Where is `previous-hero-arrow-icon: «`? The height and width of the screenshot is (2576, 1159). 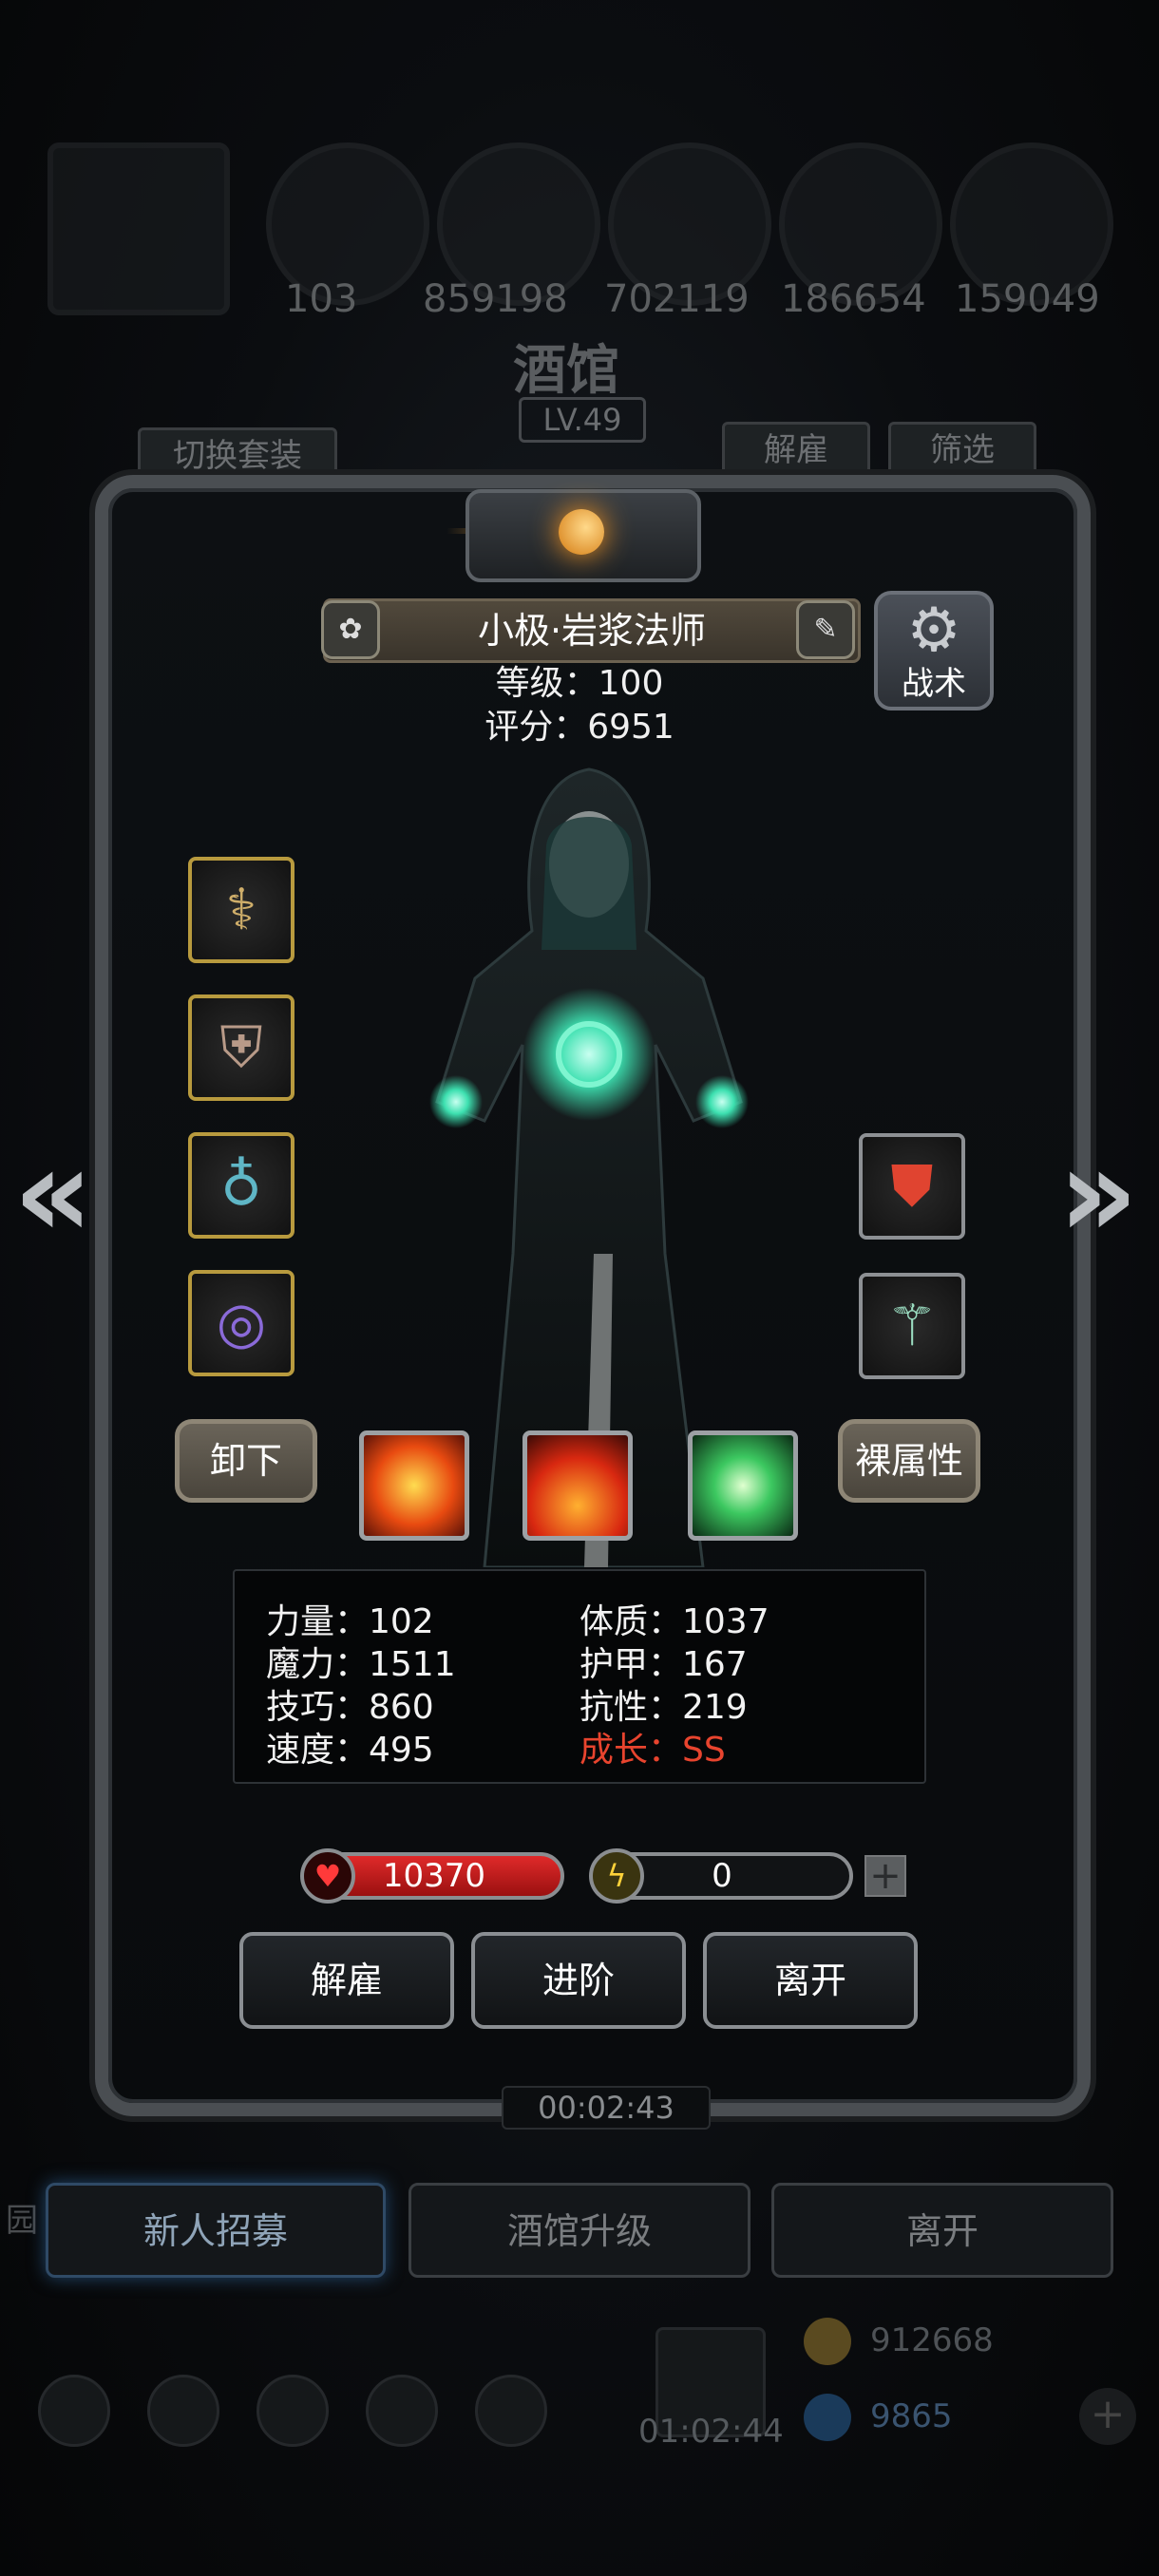
previous-hero-arrow-icon: « is located at coordinates (53, 1193).